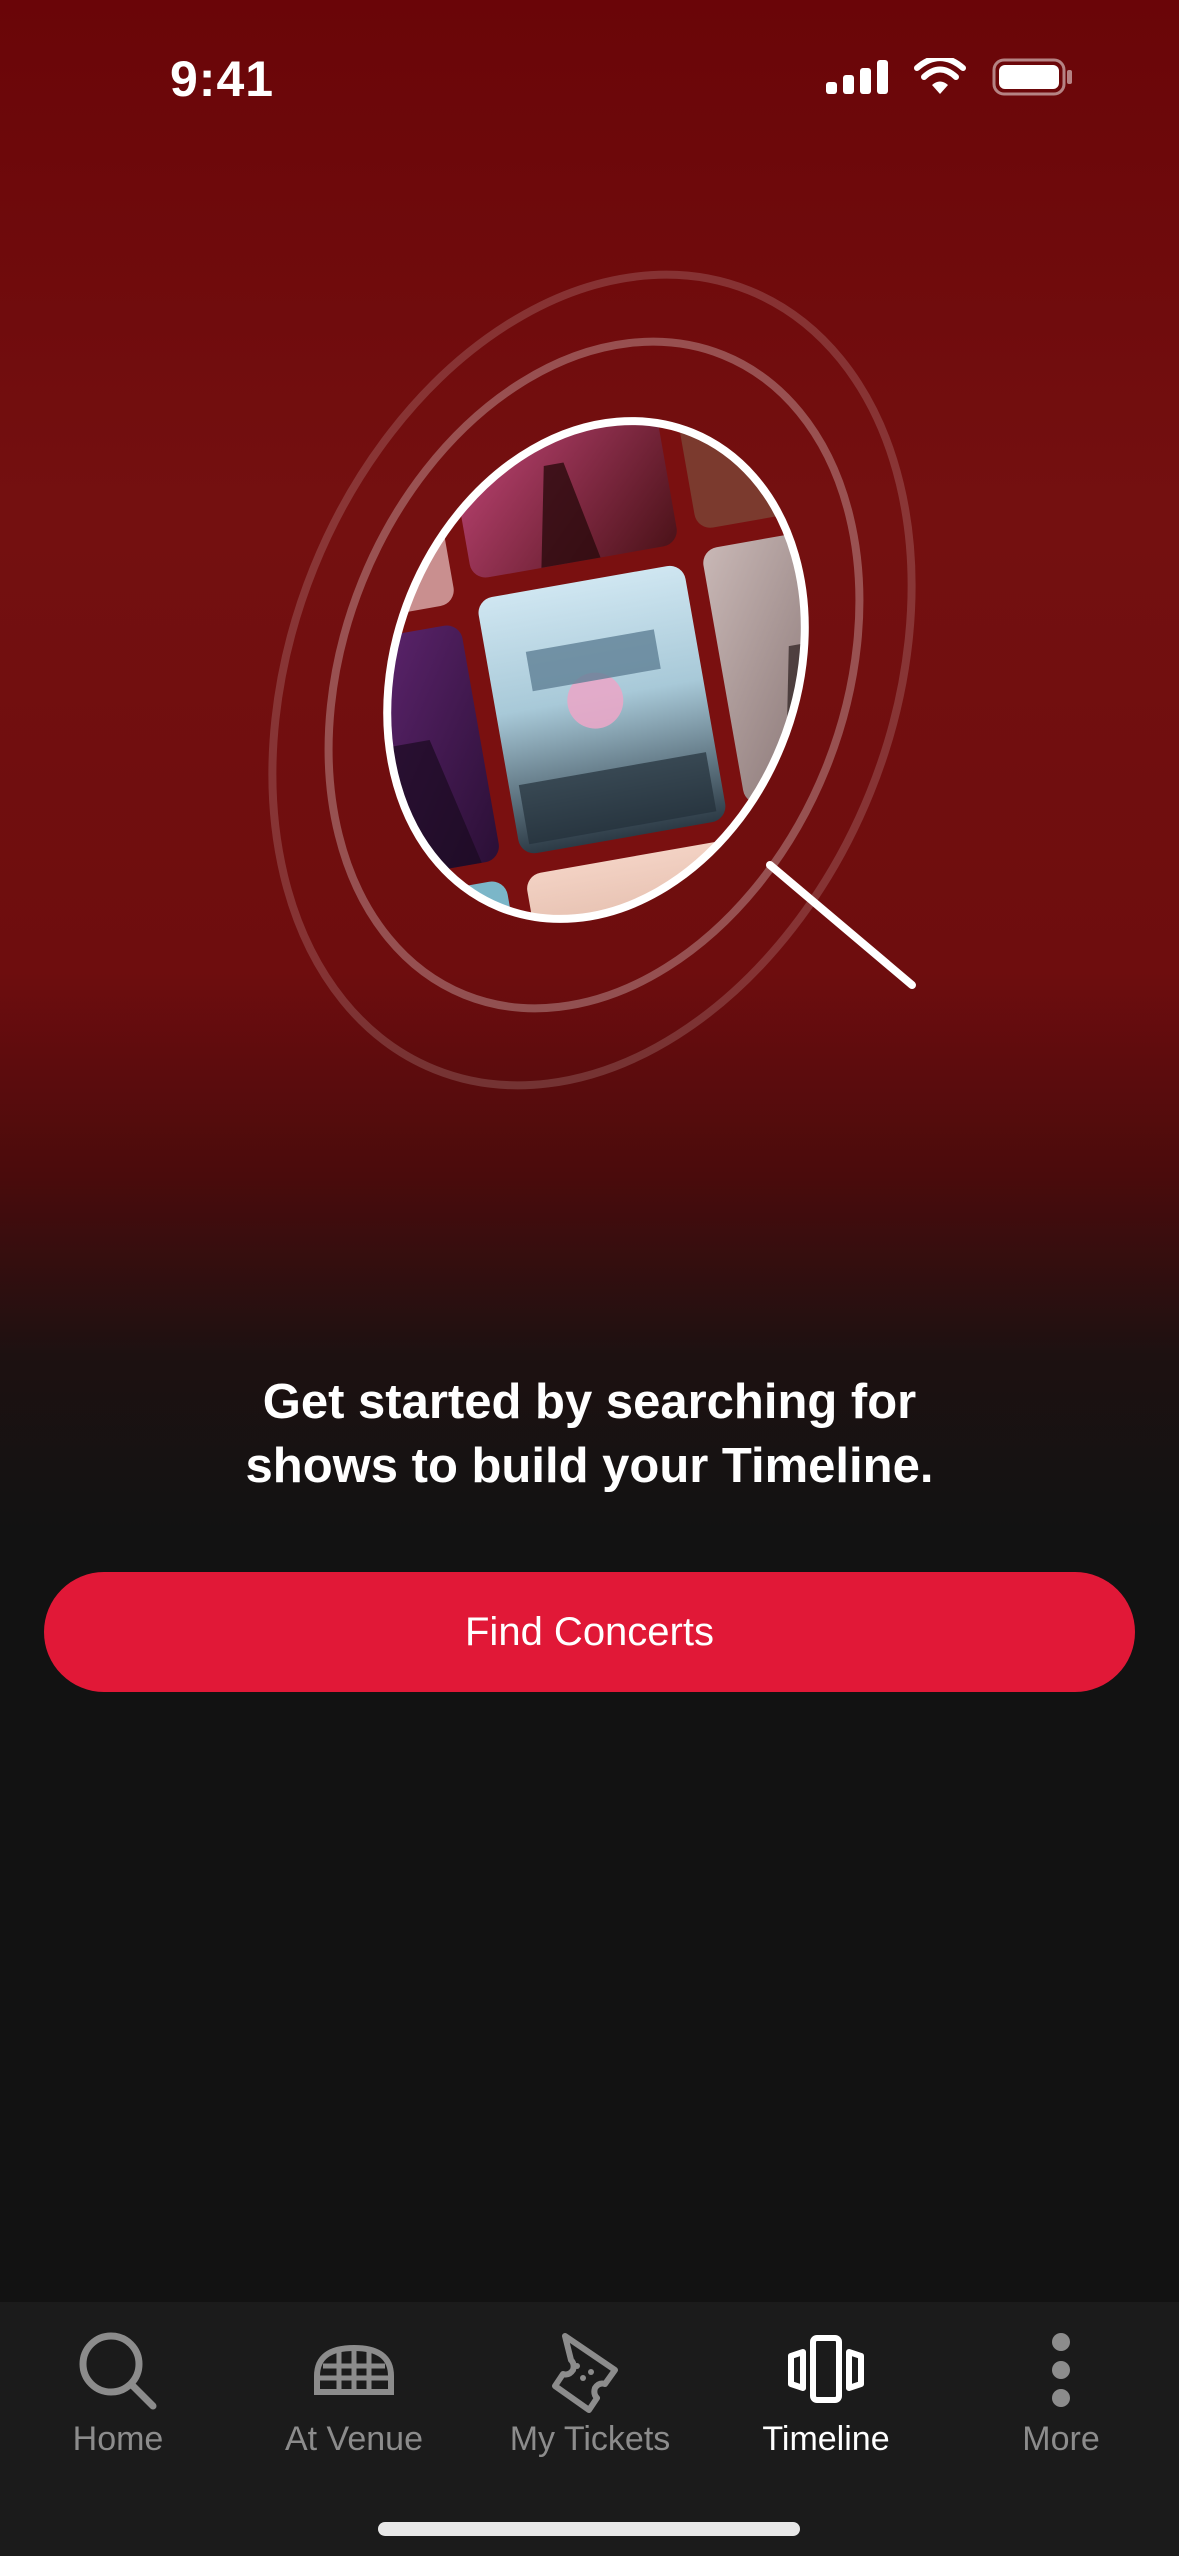 This screenshot has width=1179, height=2556. Describe the element at coordinates (589, 1402) in the screenshot. I see `message-line-1: Get started by searching for` at that location.